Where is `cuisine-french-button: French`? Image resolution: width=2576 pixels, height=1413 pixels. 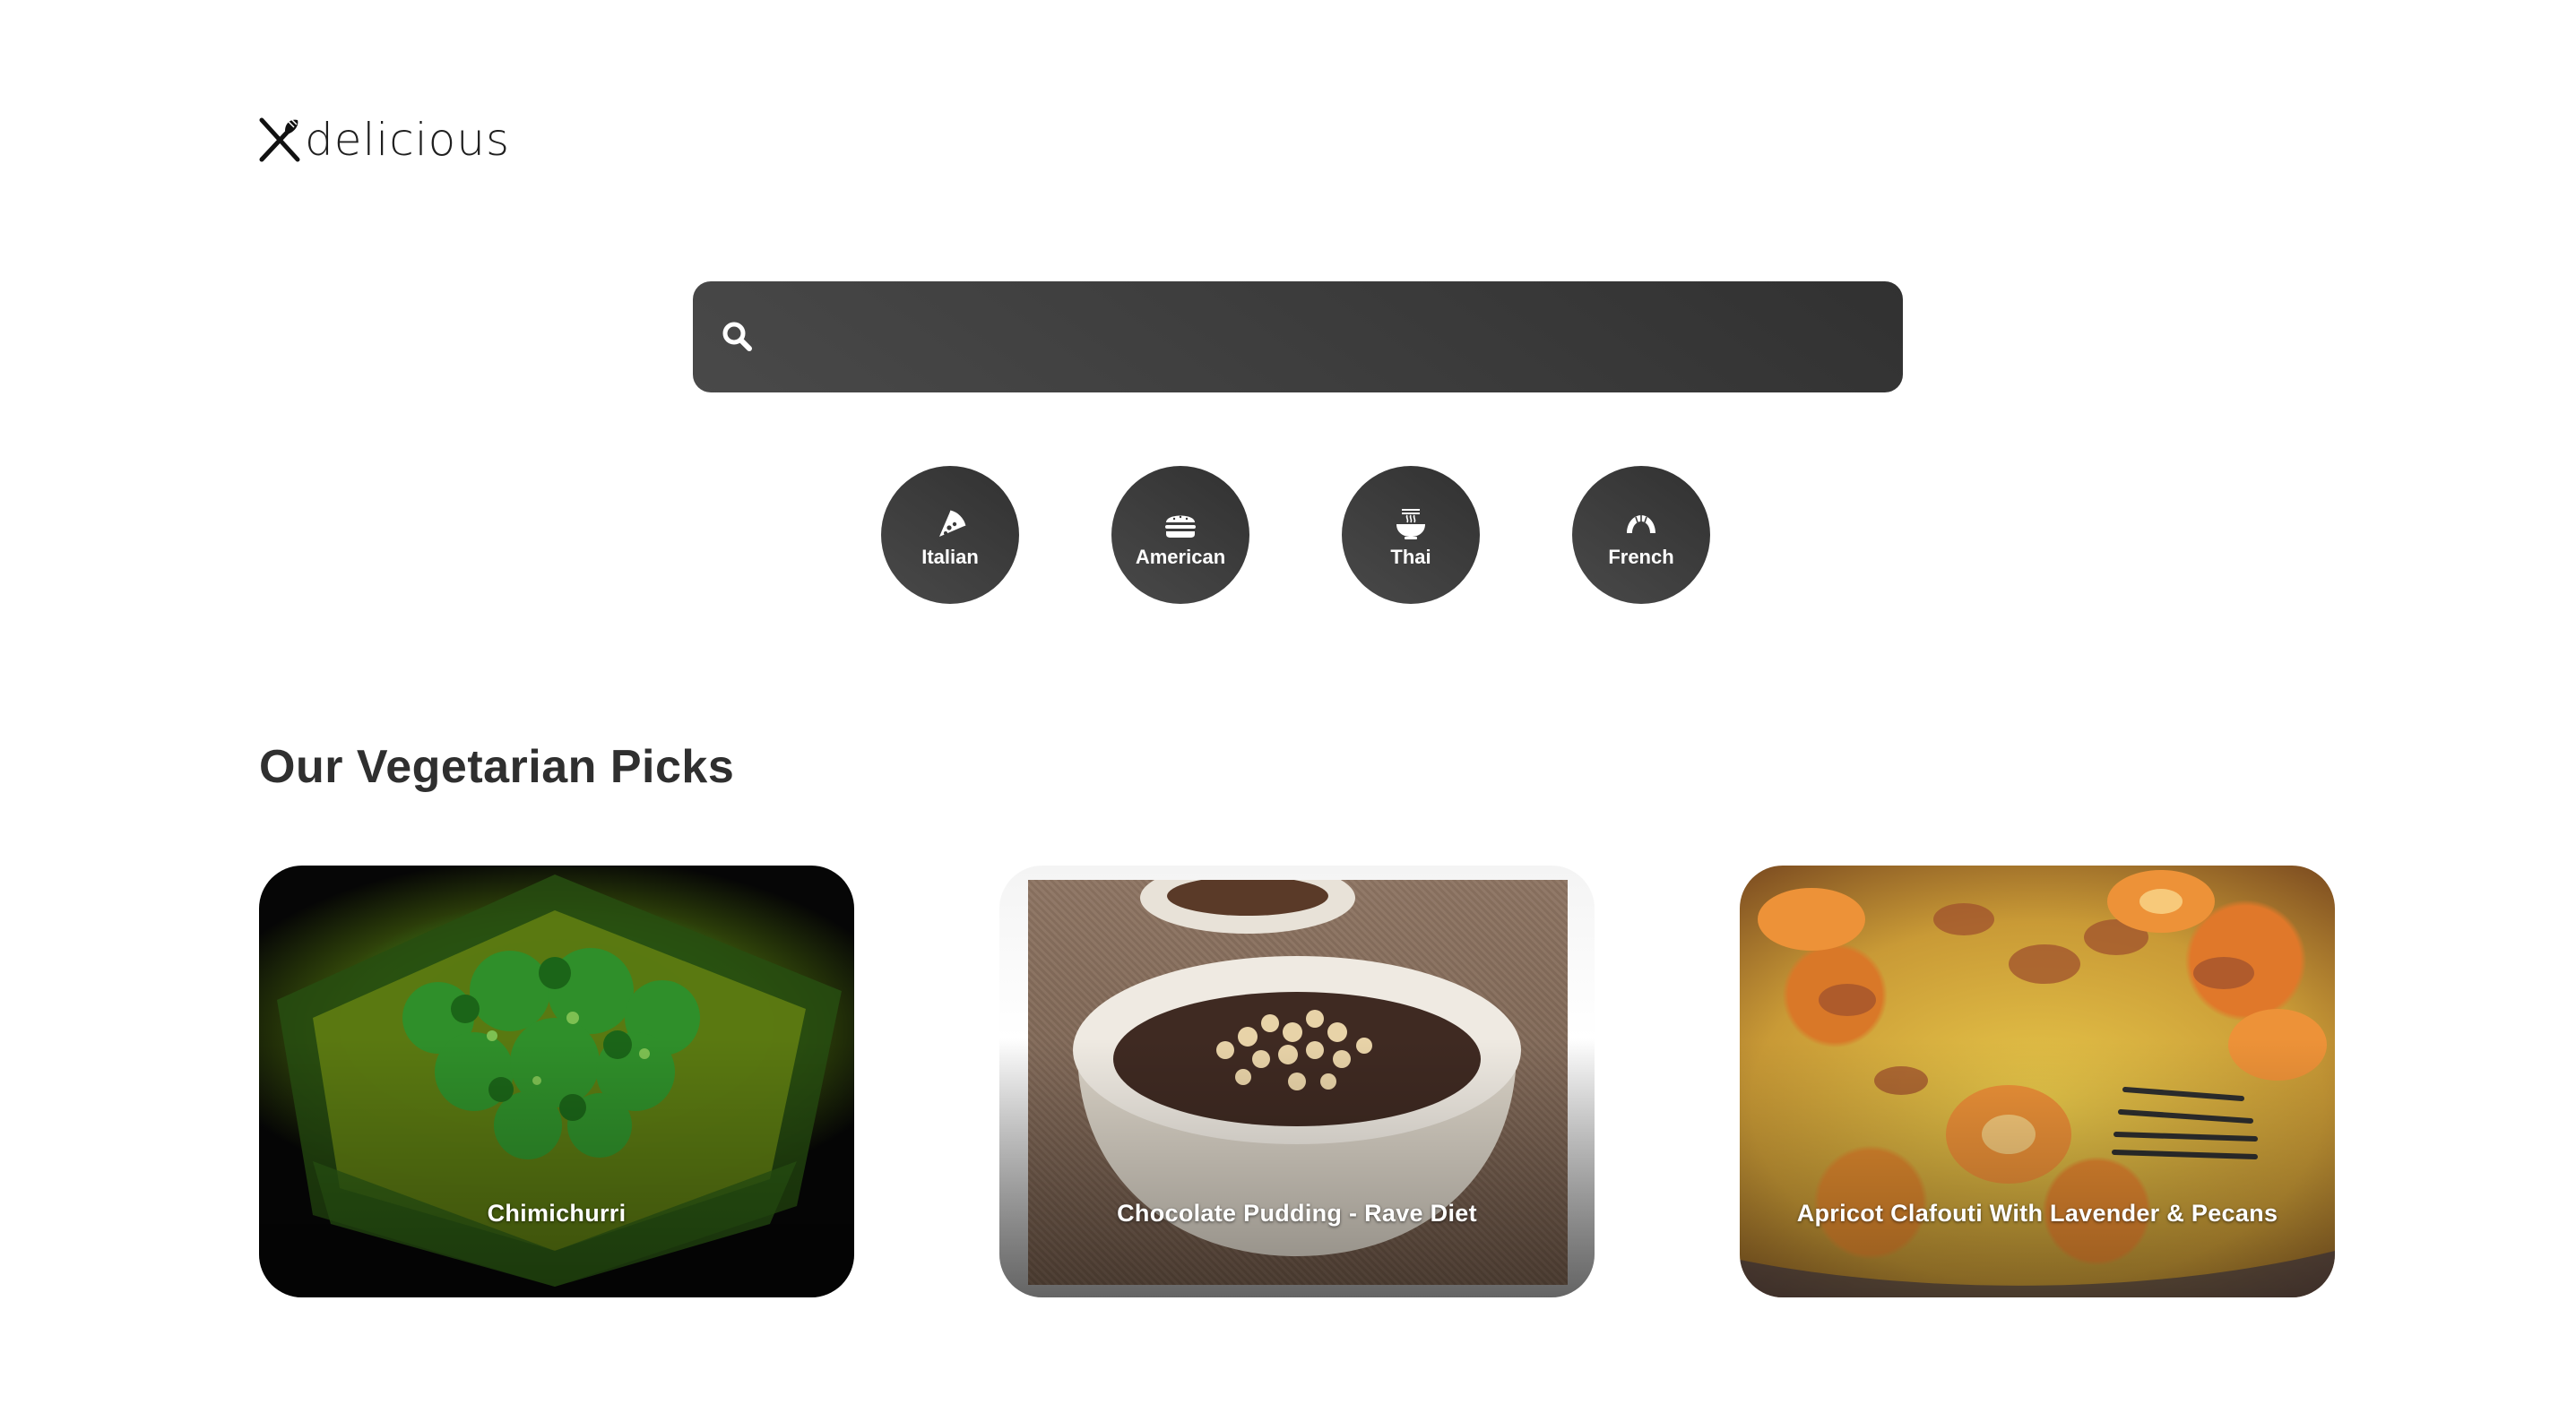 cuisine-french-button: French is located at coordinates (1641, 535).